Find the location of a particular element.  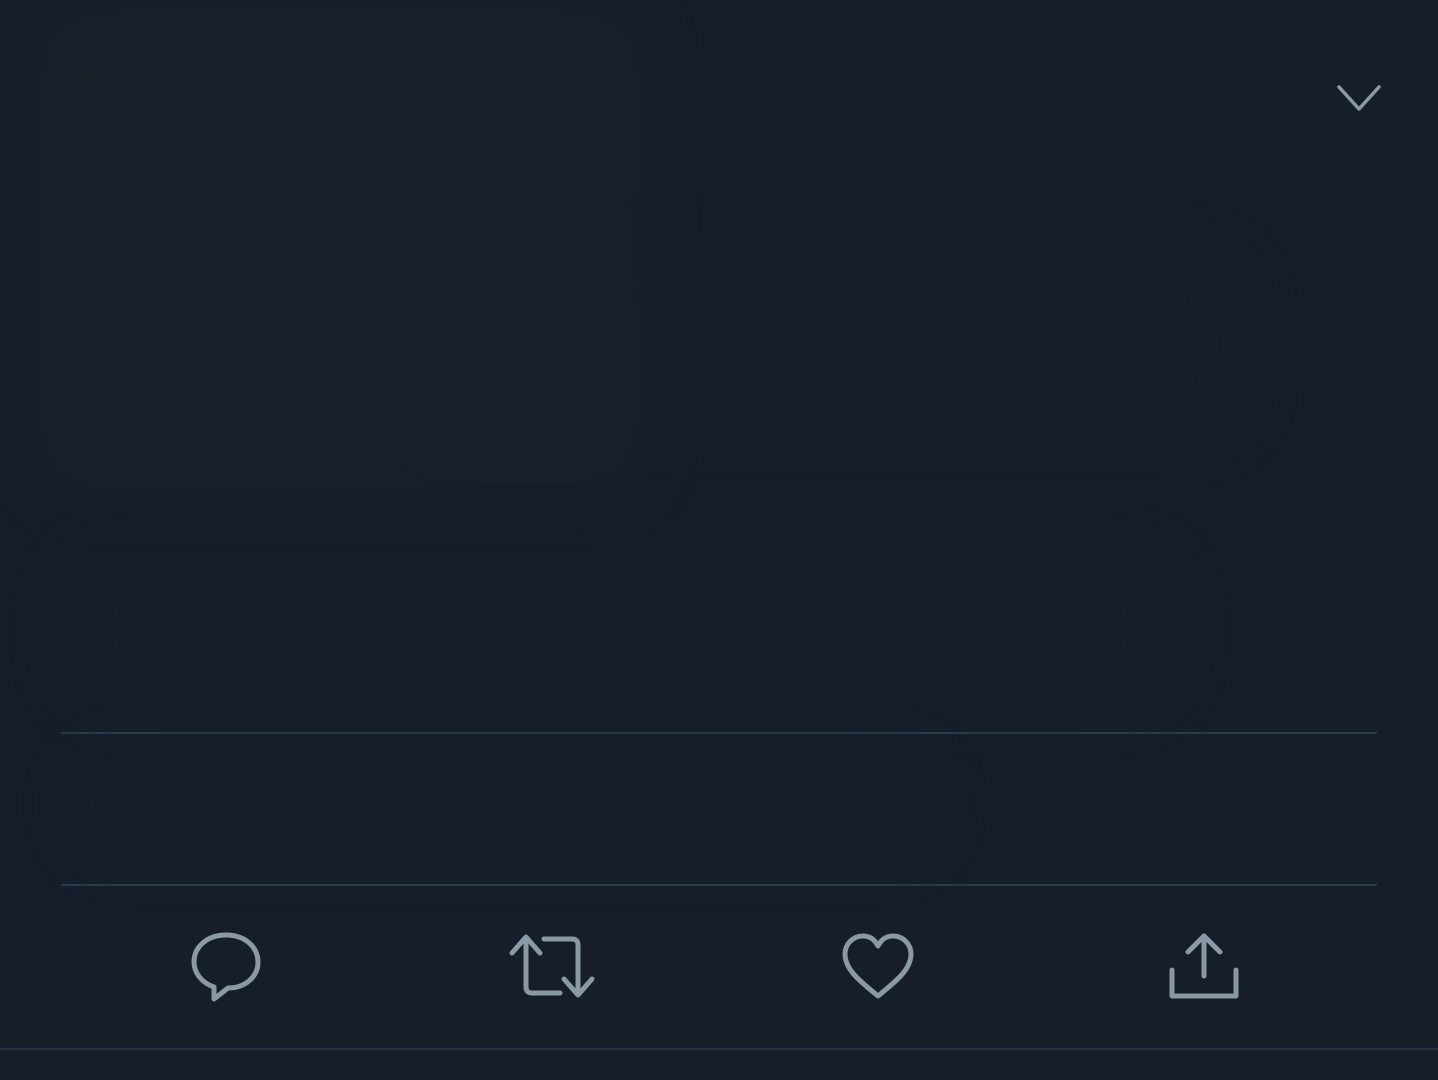

more-options-button is located at coordinates (1359, 100).